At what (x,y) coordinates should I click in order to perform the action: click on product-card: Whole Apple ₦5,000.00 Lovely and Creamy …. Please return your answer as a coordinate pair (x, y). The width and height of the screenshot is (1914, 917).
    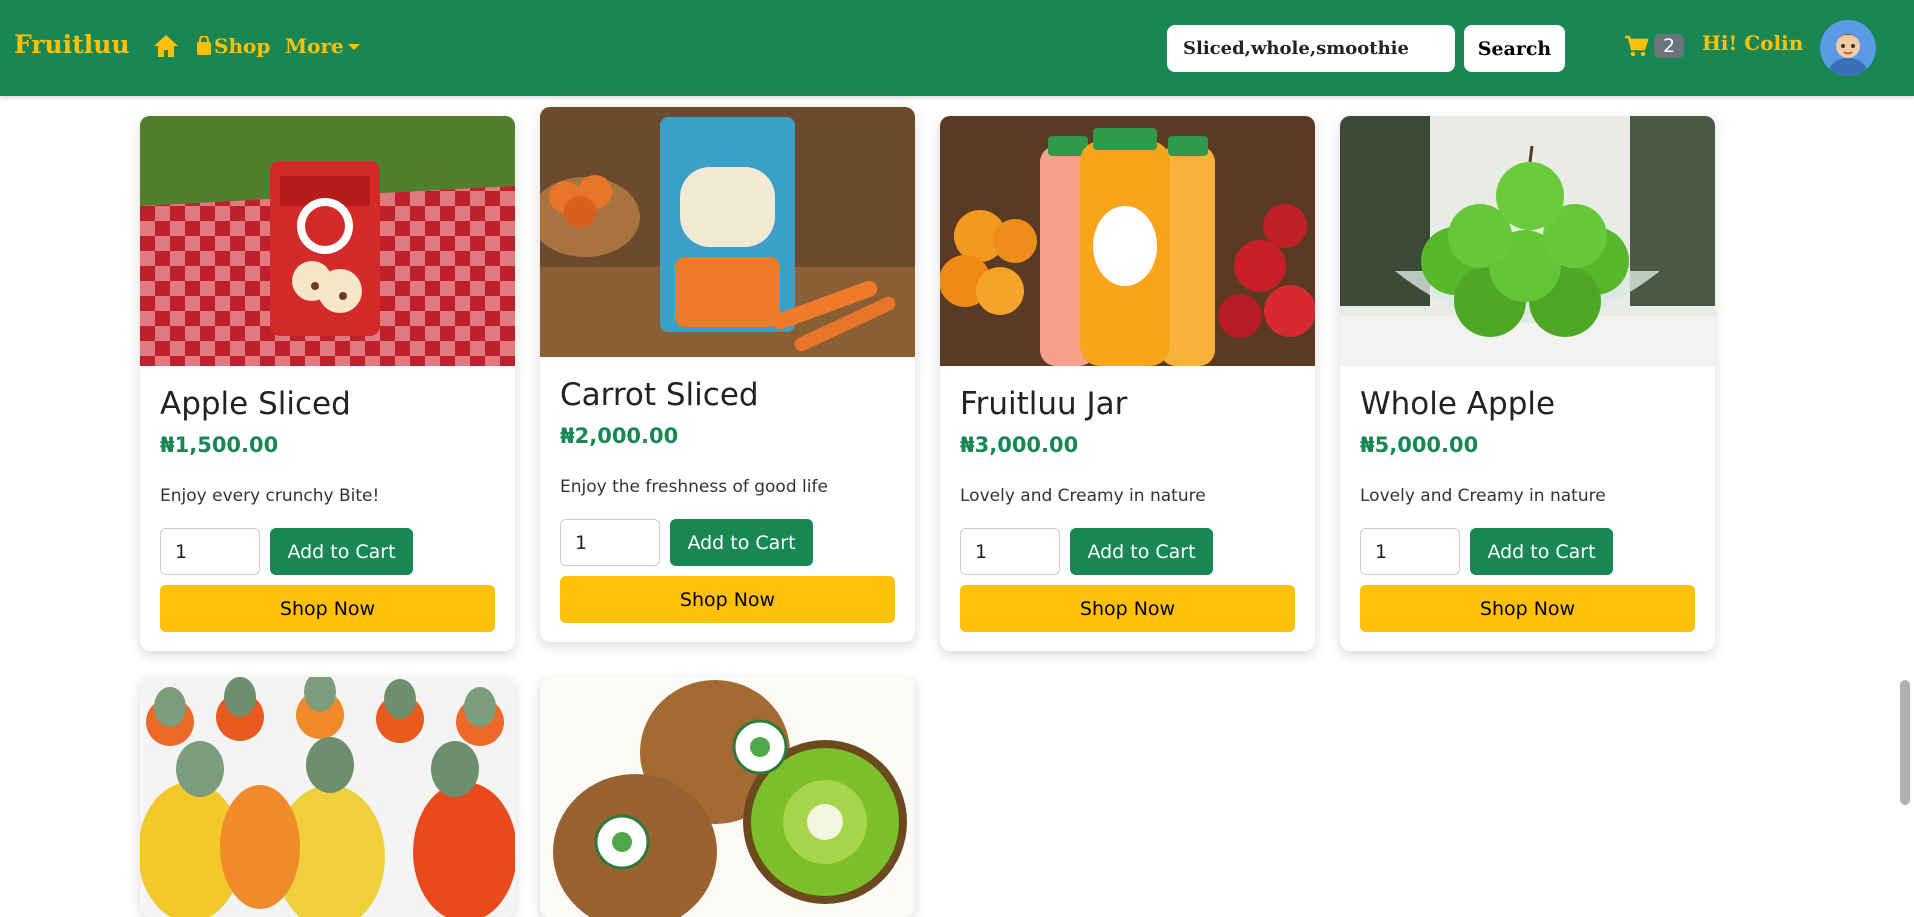
    Looking at the image, I should click on (1527, 383).